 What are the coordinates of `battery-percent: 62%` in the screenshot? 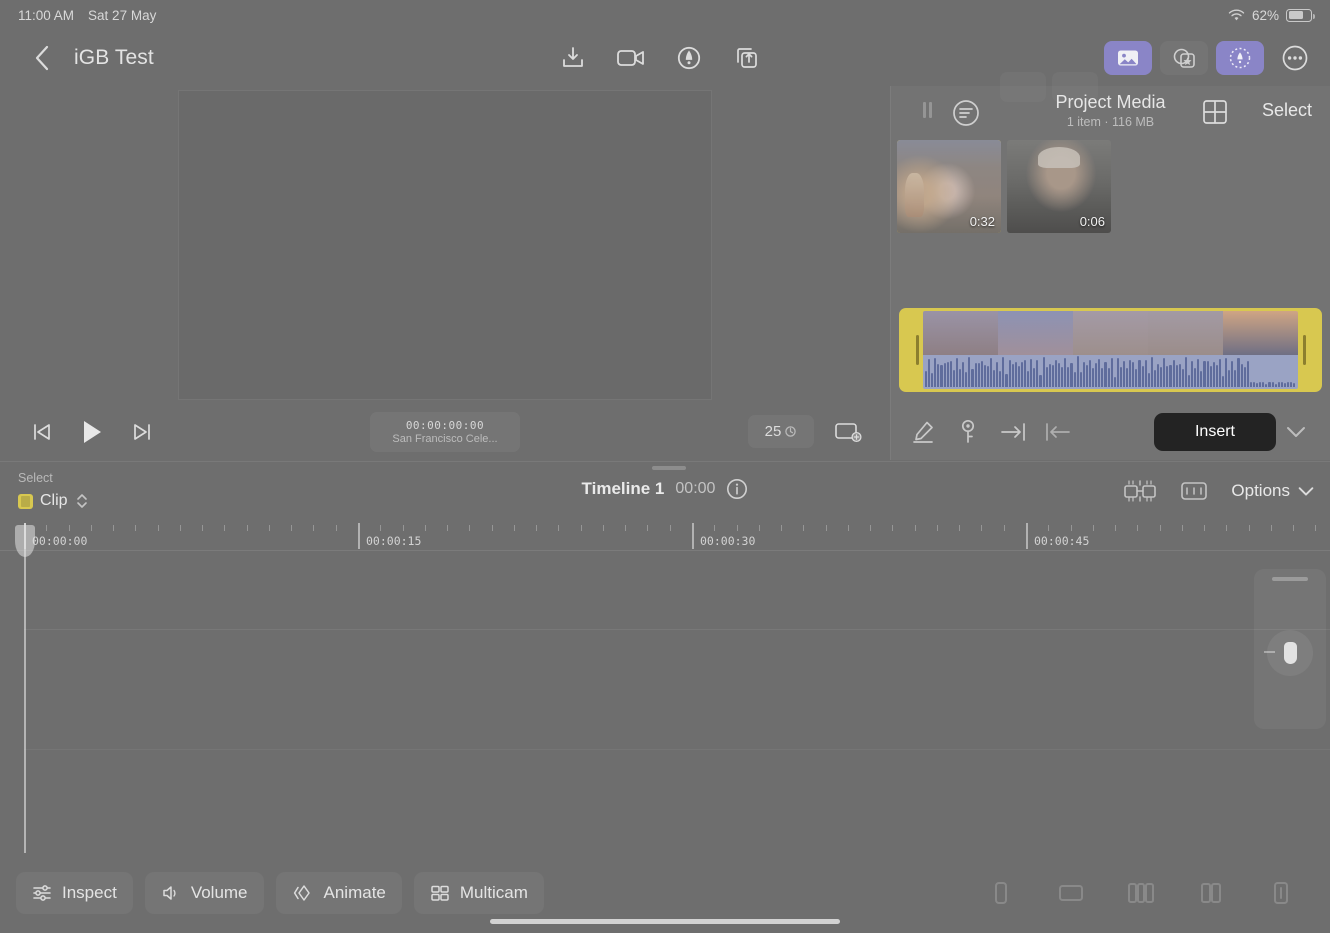 It's located at (1265, 15).